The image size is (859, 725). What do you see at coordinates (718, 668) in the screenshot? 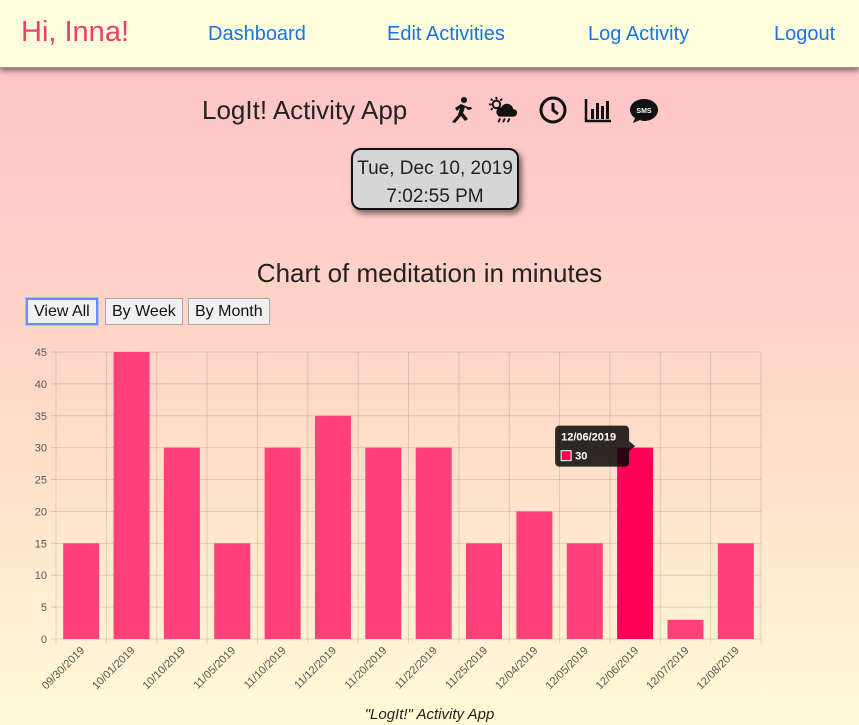
I see `x-tick-label: 12/08/2019` at bounding box center [718, 668].